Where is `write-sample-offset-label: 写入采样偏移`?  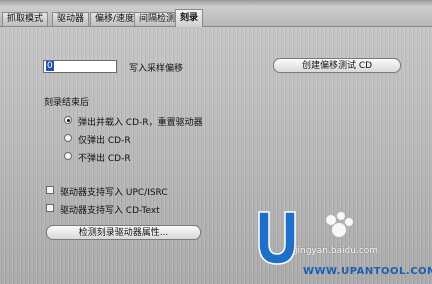 write-sample-offset-label: 写入采样偏移 is located at coordinates (156, 69).